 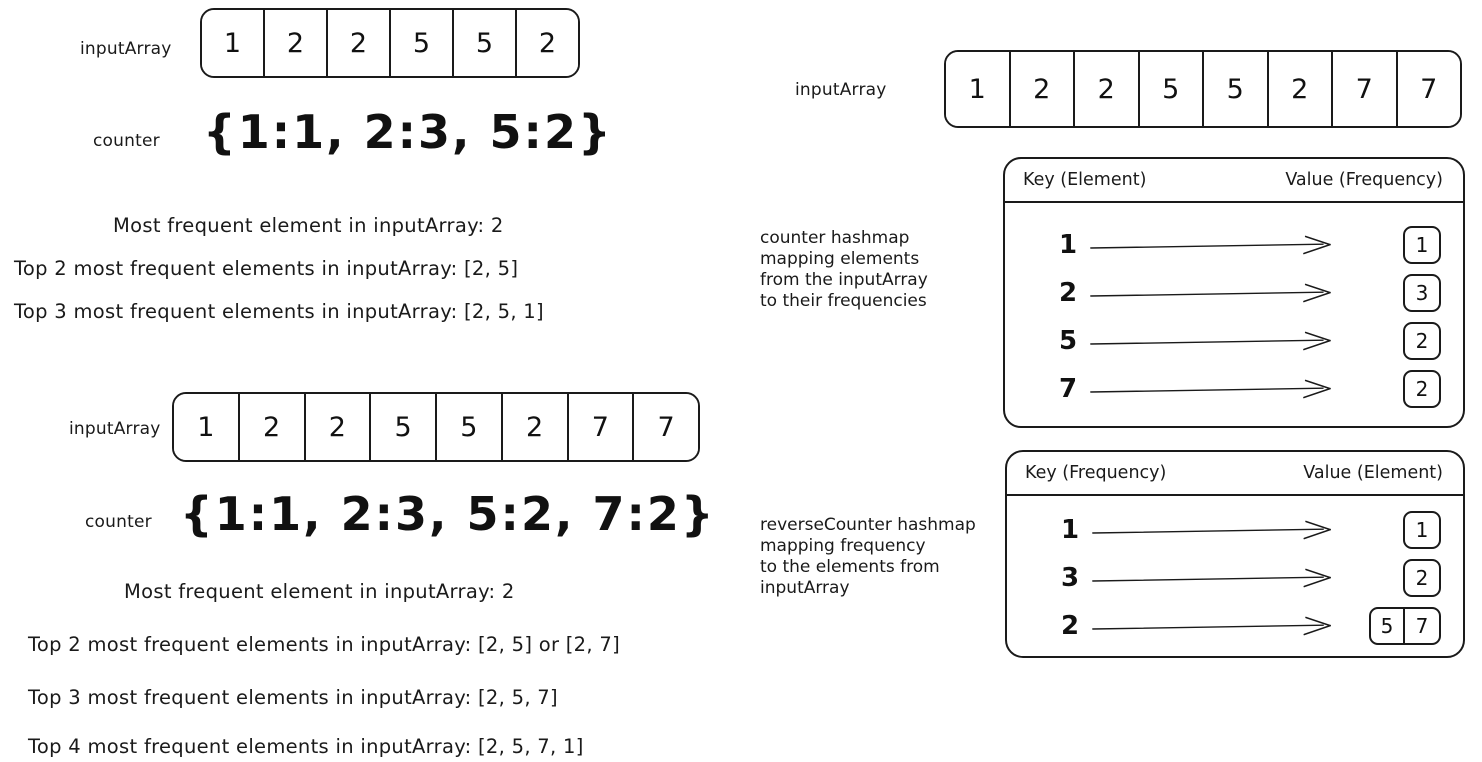 I want to click on example-one-result-0: Most frequent element in inputArray: 2, so click(x=308, y=225).